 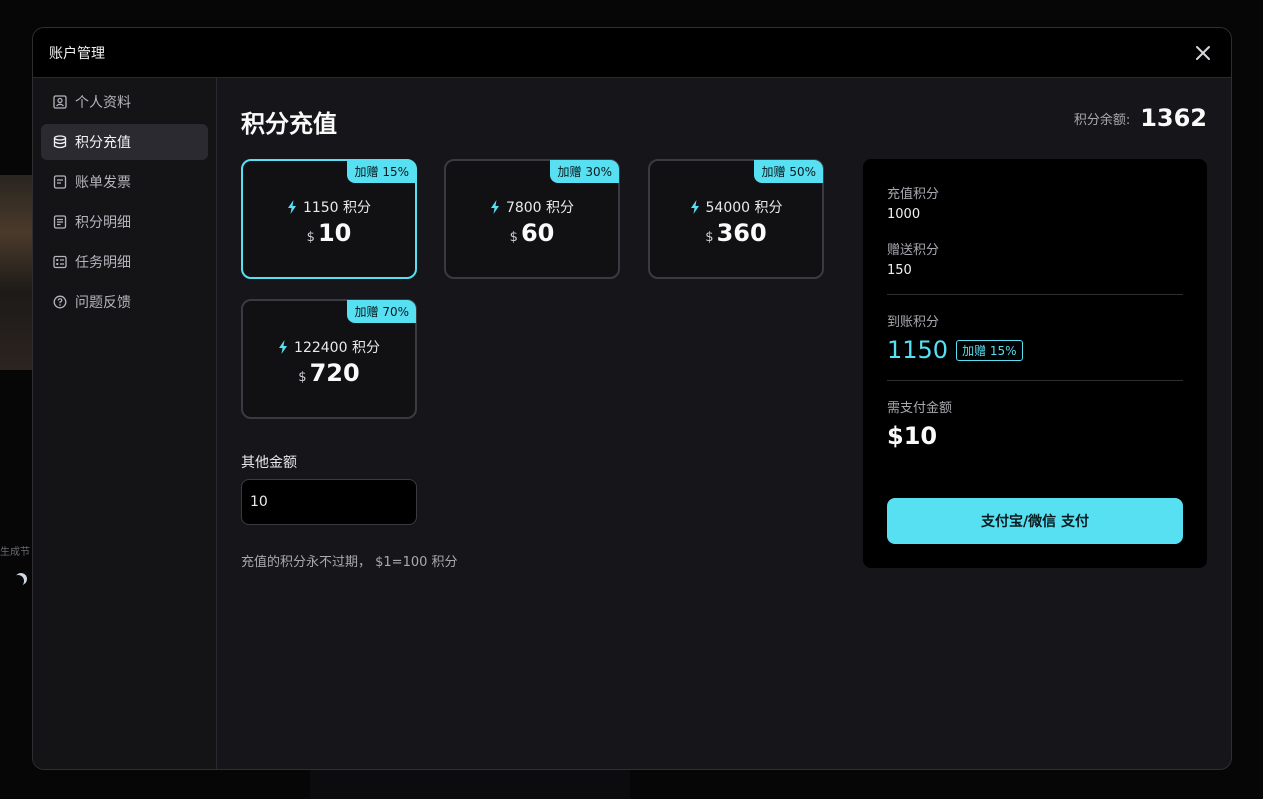 I want to click on arrived-points-value: 1150, so click(x=918, y=350).